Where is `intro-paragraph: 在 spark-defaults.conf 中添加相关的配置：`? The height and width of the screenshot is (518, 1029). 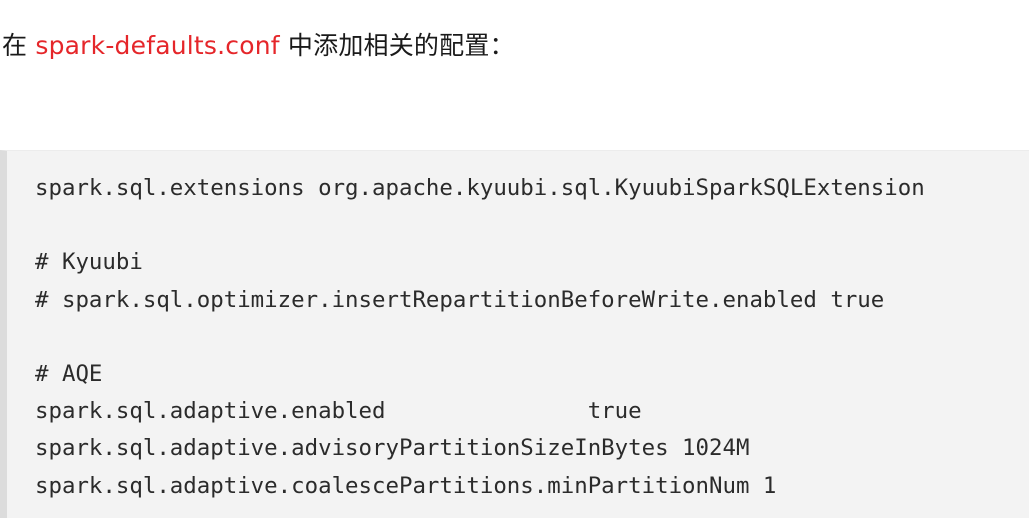
intro-paragraph: 在 spark-defaults.conf 中添加相关的配置： is located at coordinates (258, 46).